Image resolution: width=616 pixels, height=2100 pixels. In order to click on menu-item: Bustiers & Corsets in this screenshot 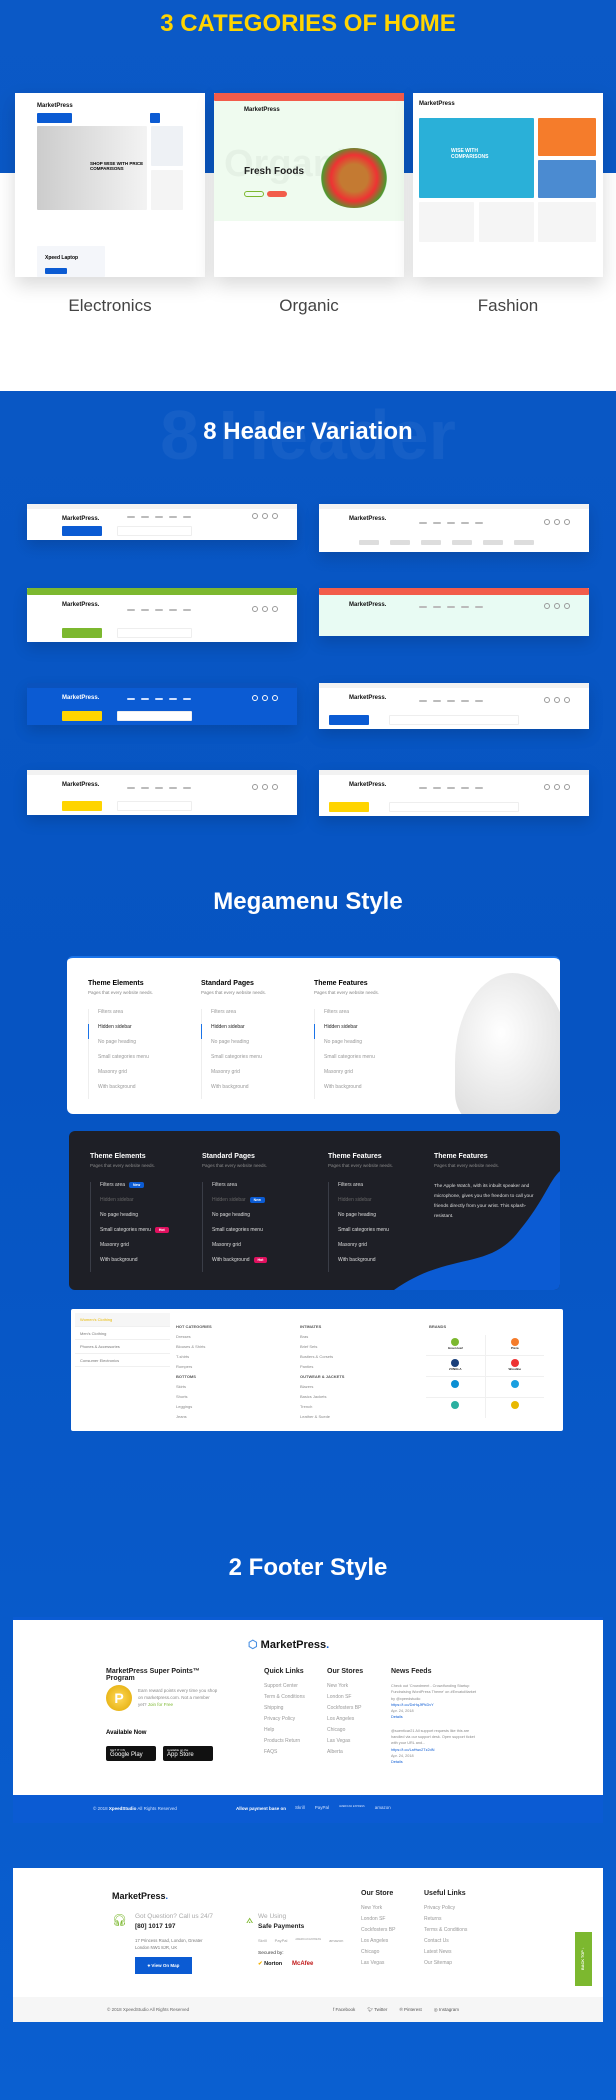, I will do `click(322, 1359)`.